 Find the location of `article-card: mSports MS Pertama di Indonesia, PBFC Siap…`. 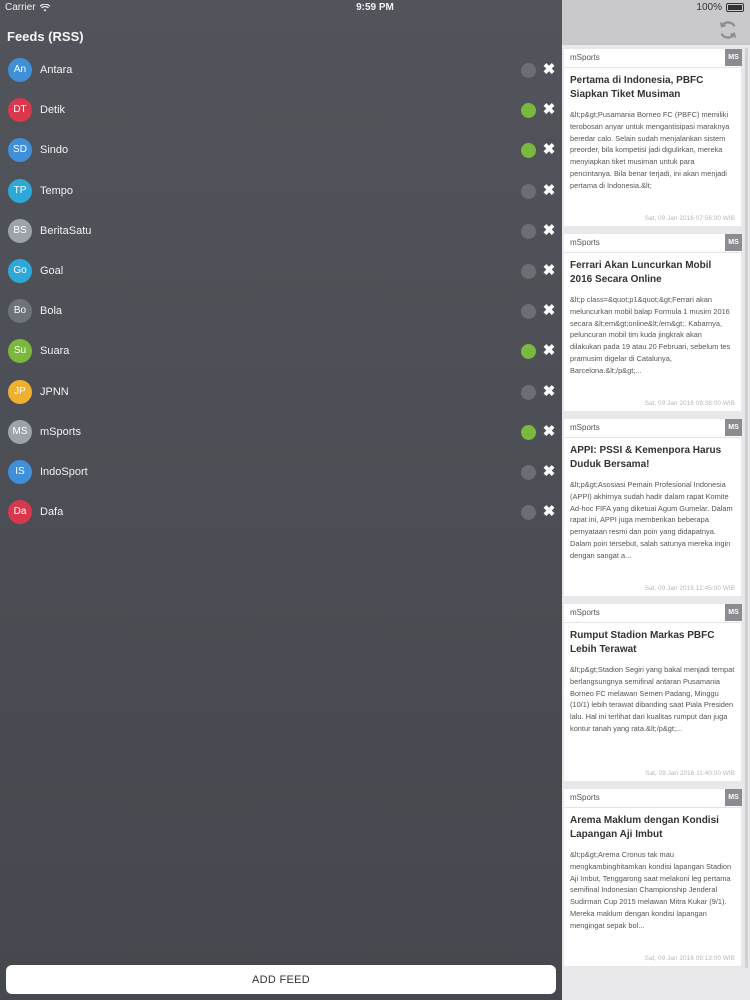

article-card: mSports MS Pertama di Indonesia, PBFC Siap… is located at coordinates (653, 137).